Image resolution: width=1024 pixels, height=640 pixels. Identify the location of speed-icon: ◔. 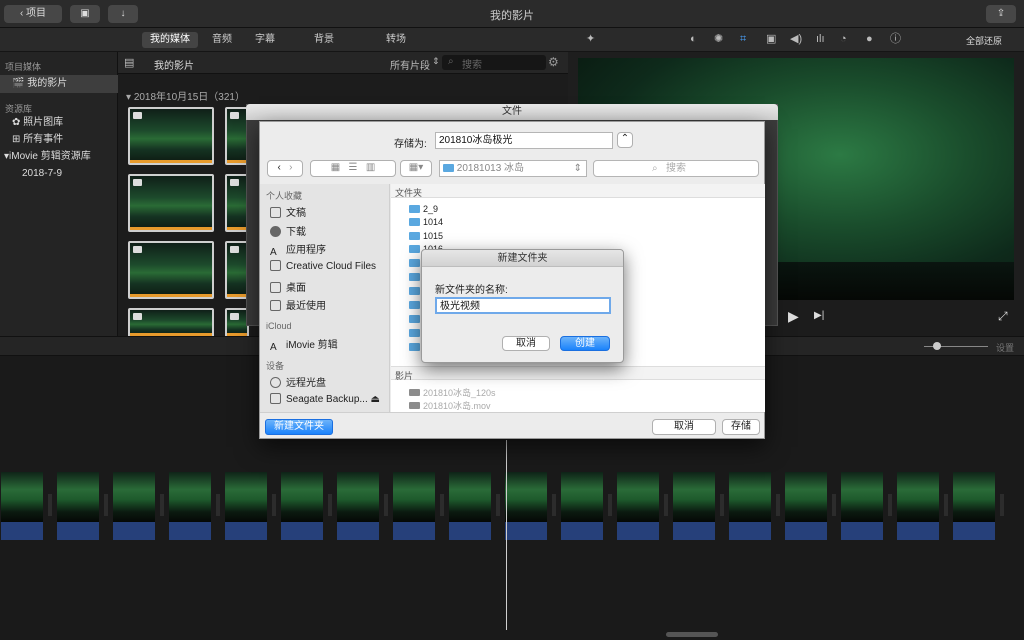
(843, 39).